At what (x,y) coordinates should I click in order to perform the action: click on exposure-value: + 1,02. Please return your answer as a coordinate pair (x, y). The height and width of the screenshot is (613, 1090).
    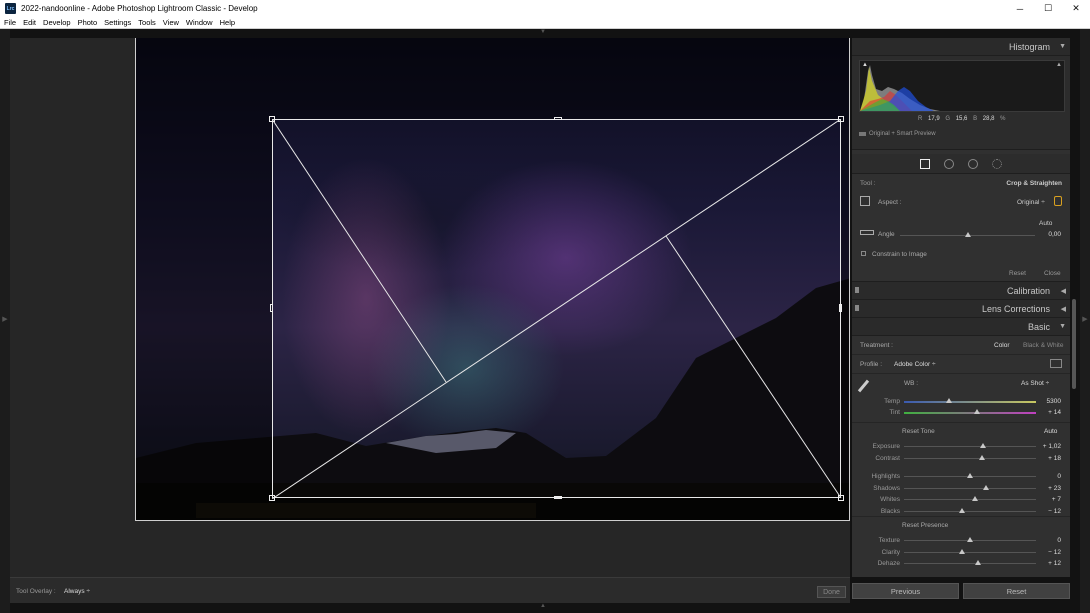
    Looking at the image, I should click on (1052, 446).